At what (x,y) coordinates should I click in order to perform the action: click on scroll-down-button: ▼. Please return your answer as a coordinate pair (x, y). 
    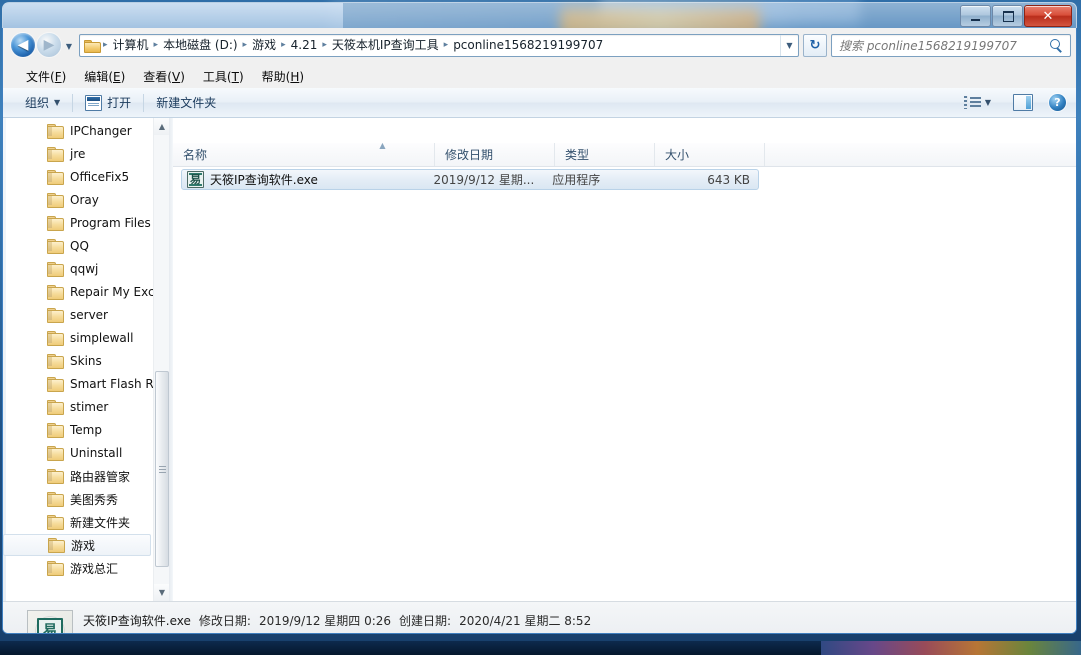
    Looking at the image, I should click on (162, 592).